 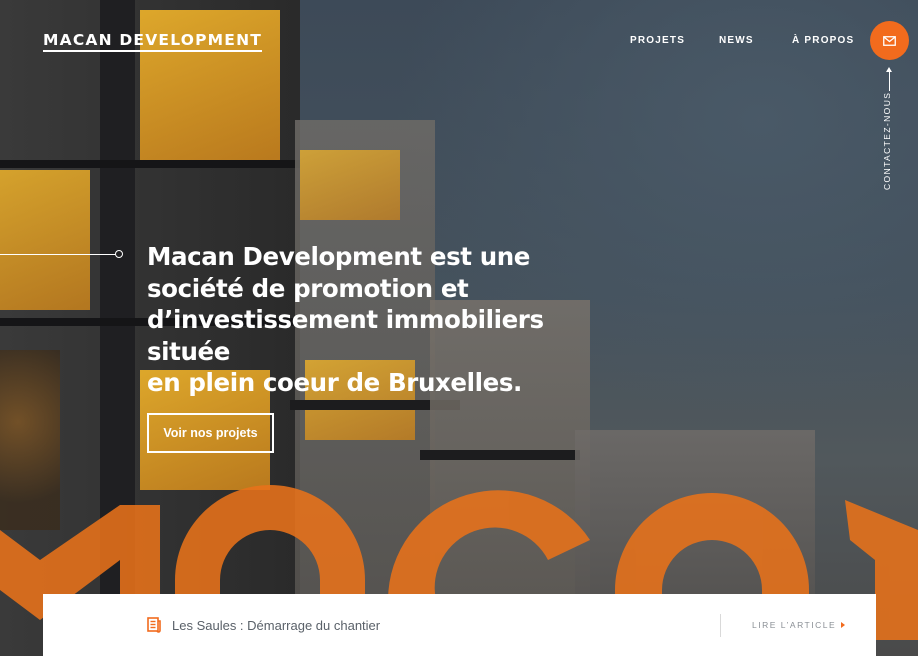 I want to click on headline-line-decoration, so click(x=58, y=254).